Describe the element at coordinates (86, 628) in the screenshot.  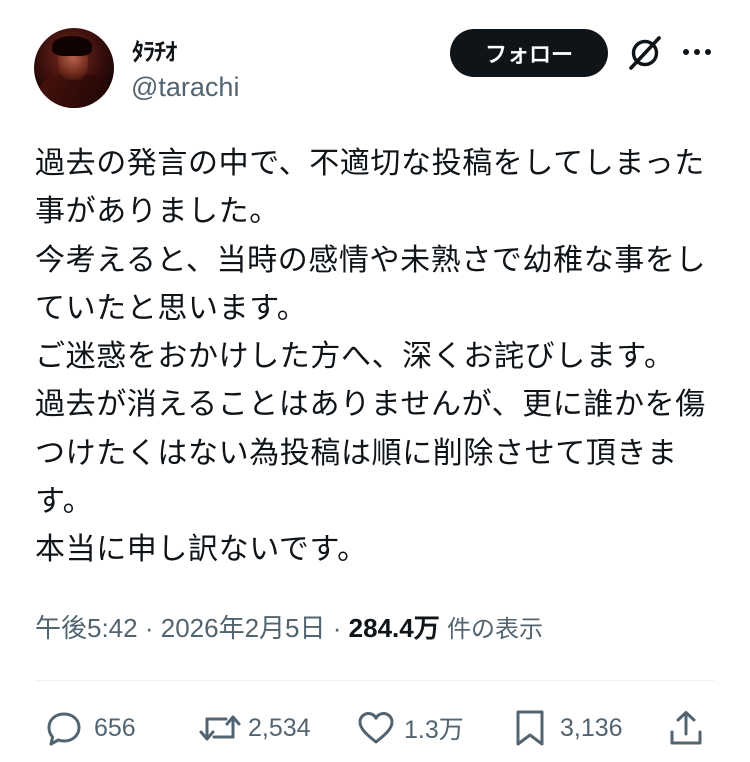
I see `tweet-time: 午後5:42` at that location.